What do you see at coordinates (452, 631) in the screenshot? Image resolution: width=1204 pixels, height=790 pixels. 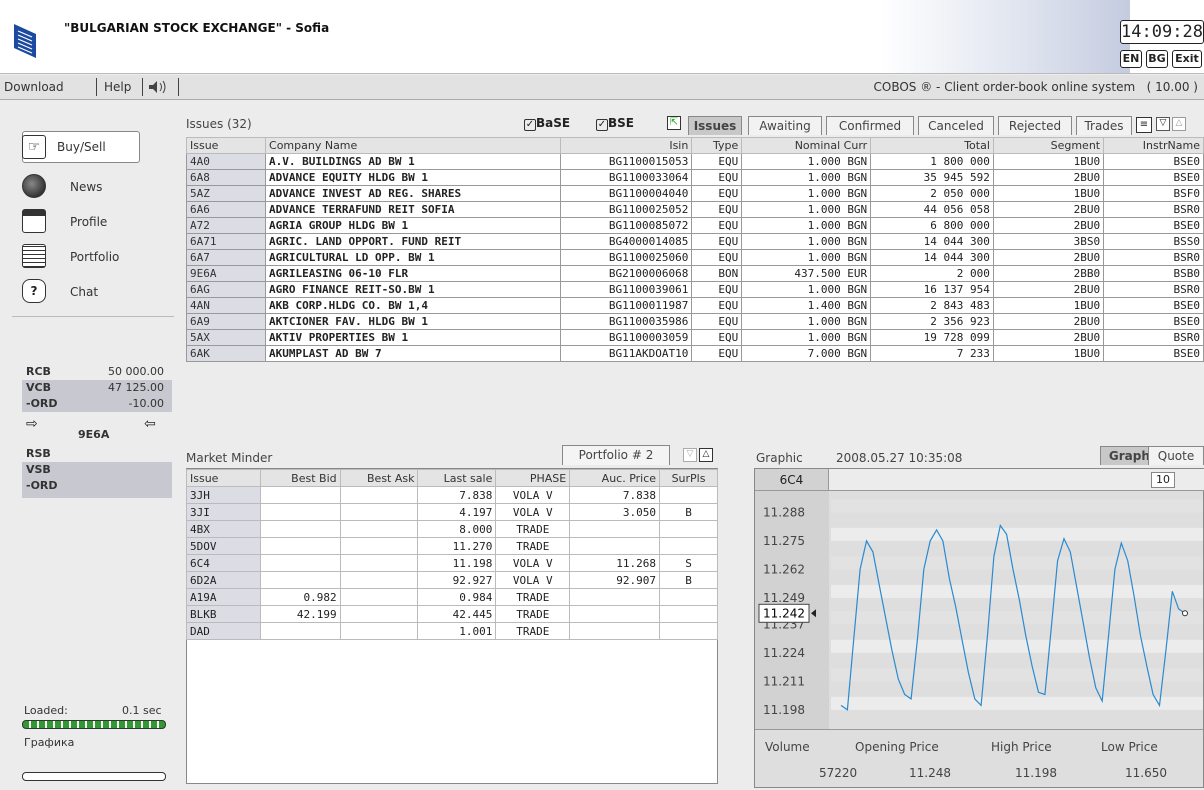 I see `table-row: DAD 1.001 TRADE` at bounding box center [452, 631].